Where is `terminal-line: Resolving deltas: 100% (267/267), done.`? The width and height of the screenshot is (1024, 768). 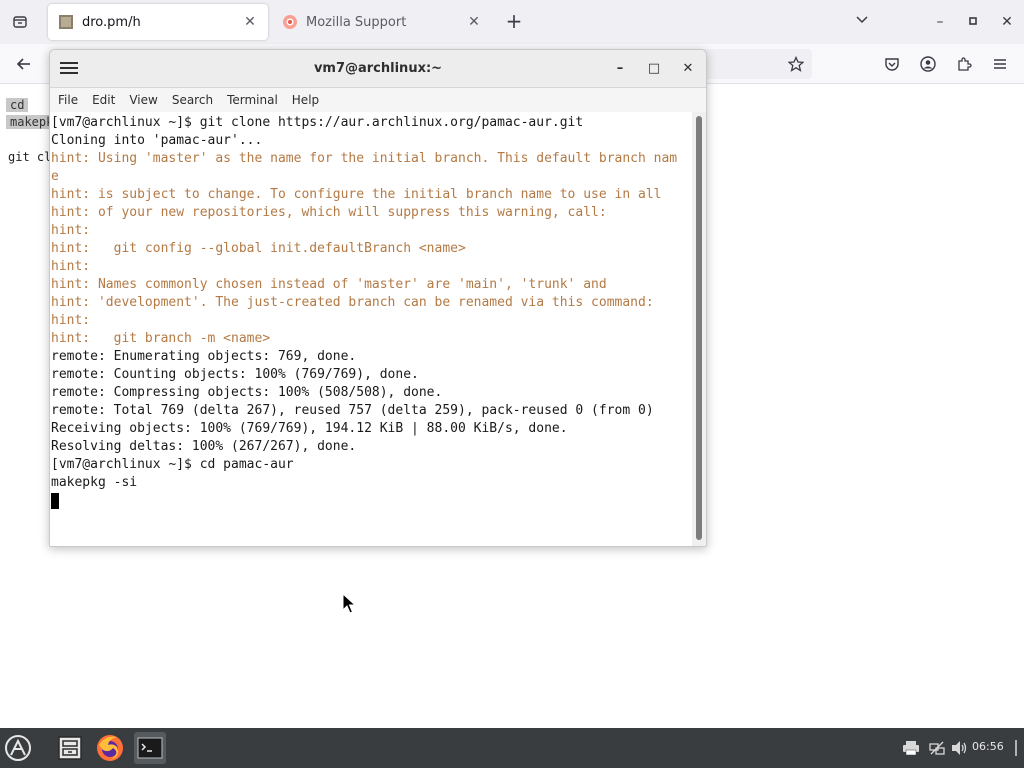 terminal-line: Resolving deltas: 100% (267/267), done. is located at coordinates (204, 446).